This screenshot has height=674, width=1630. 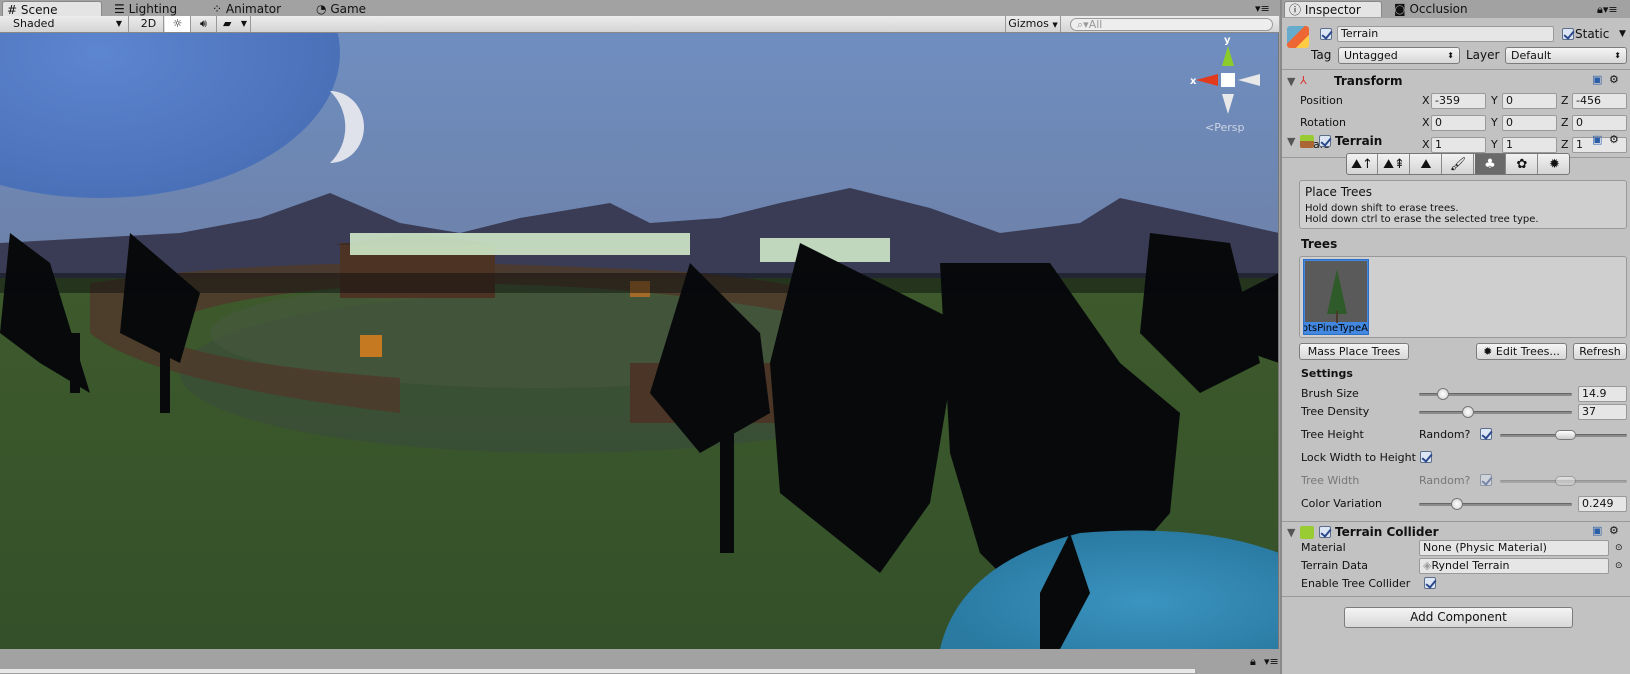 What do you see at coordinates (52, 9) in the screenshot?
I see `tab-scene: # Scene` at bounding box center [52, 9].